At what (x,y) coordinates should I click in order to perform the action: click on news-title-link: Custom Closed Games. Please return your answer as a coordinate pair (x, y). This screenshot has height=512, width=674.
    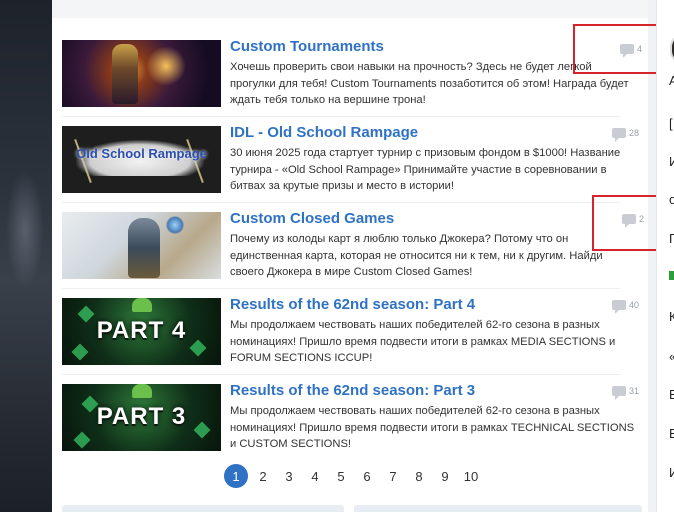
    Looking at the image, I should click on (312, 218).